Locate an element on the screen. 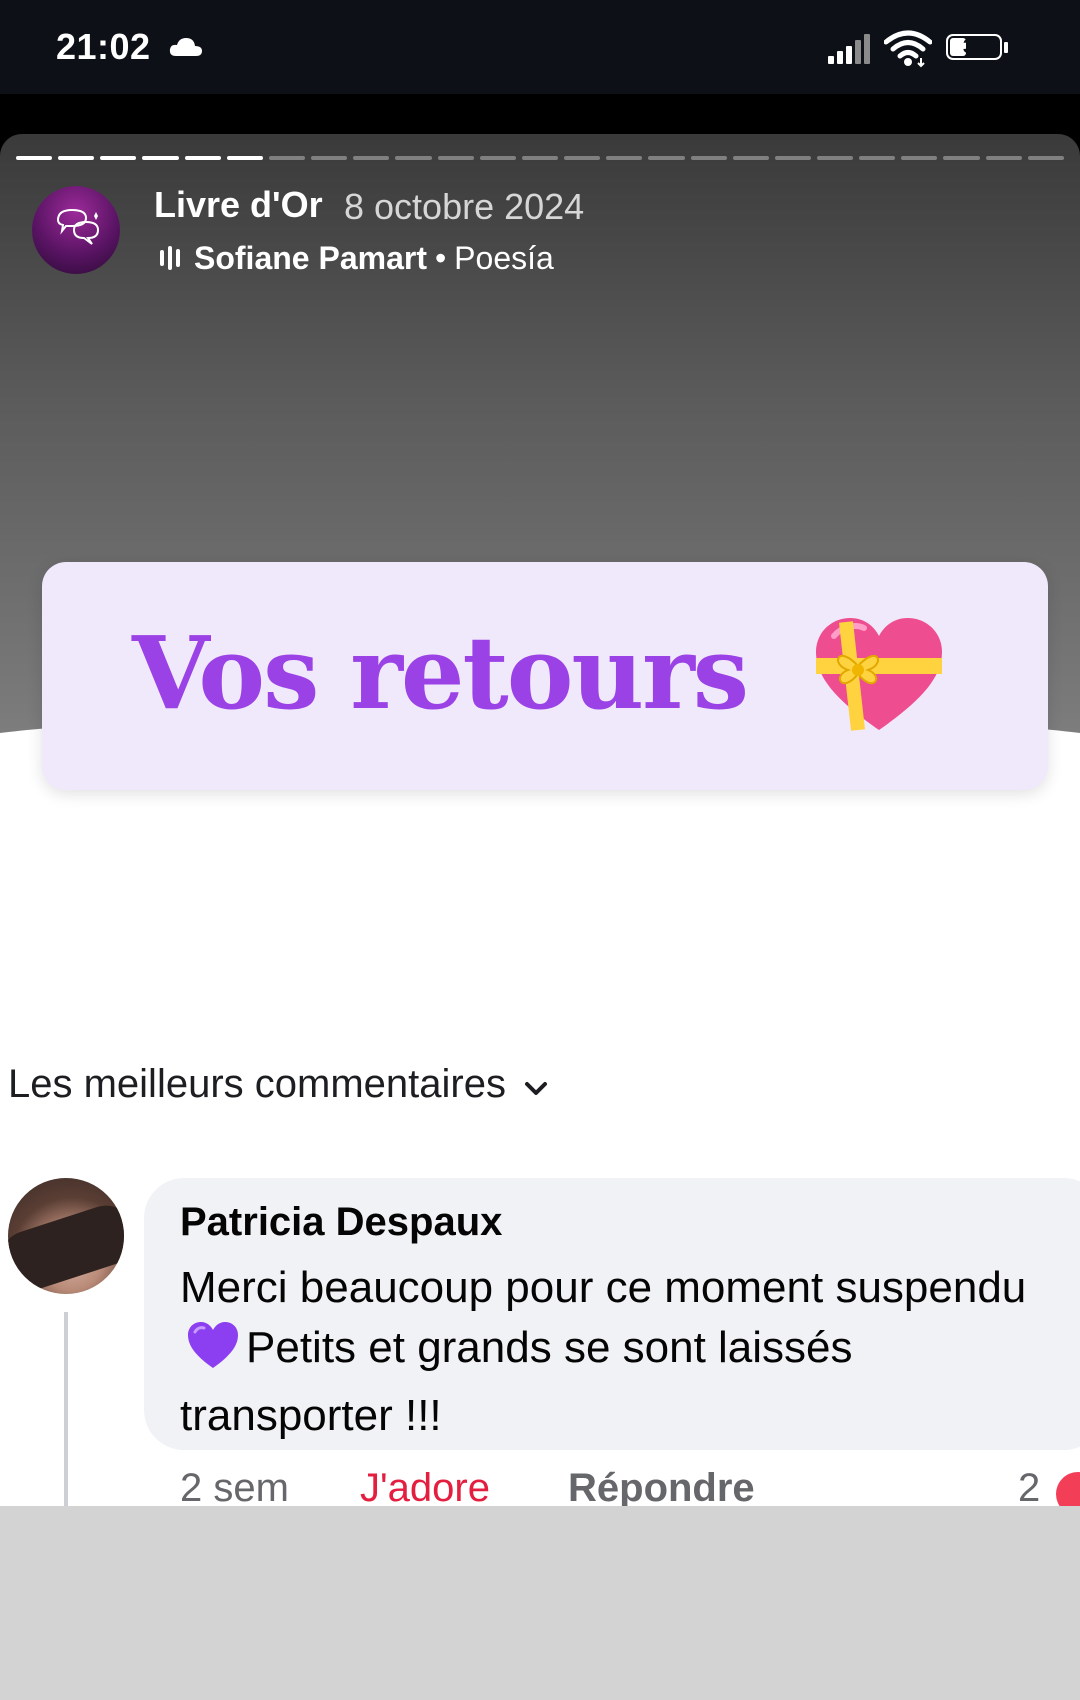 The width and height of the screenshot is (1080, 1700). comments-sort-dropdown: Les meilleurs commentaires is located at coordinates (278, 1084).